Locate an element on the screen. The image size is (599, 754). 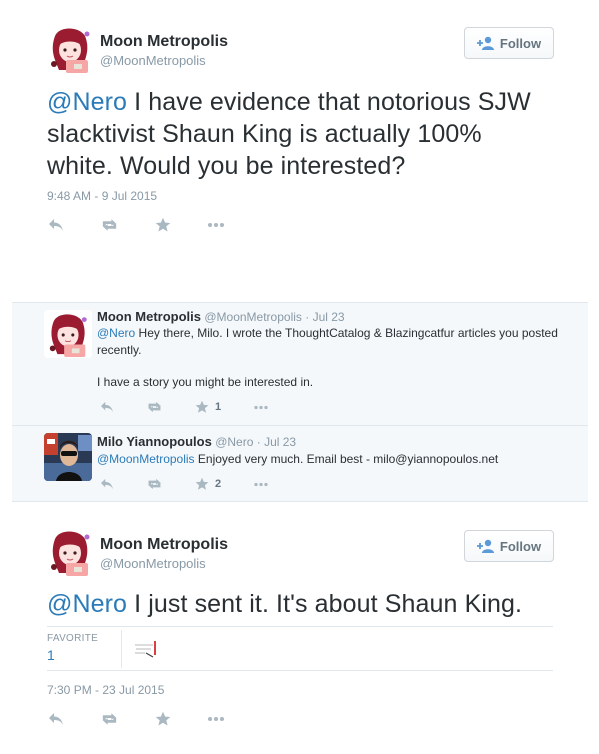
reply-actions: 1 is located at coordinates (184, 407).